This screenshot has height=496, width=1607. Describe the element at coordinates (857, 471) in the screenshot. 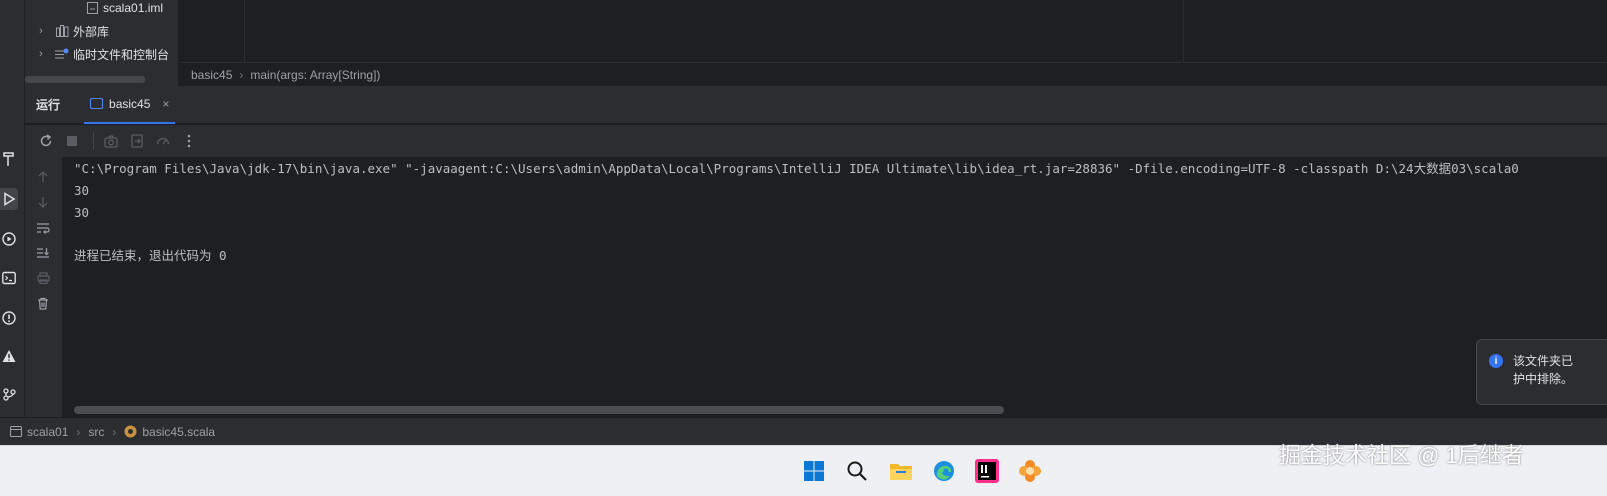

I see `search-icon` at that location.